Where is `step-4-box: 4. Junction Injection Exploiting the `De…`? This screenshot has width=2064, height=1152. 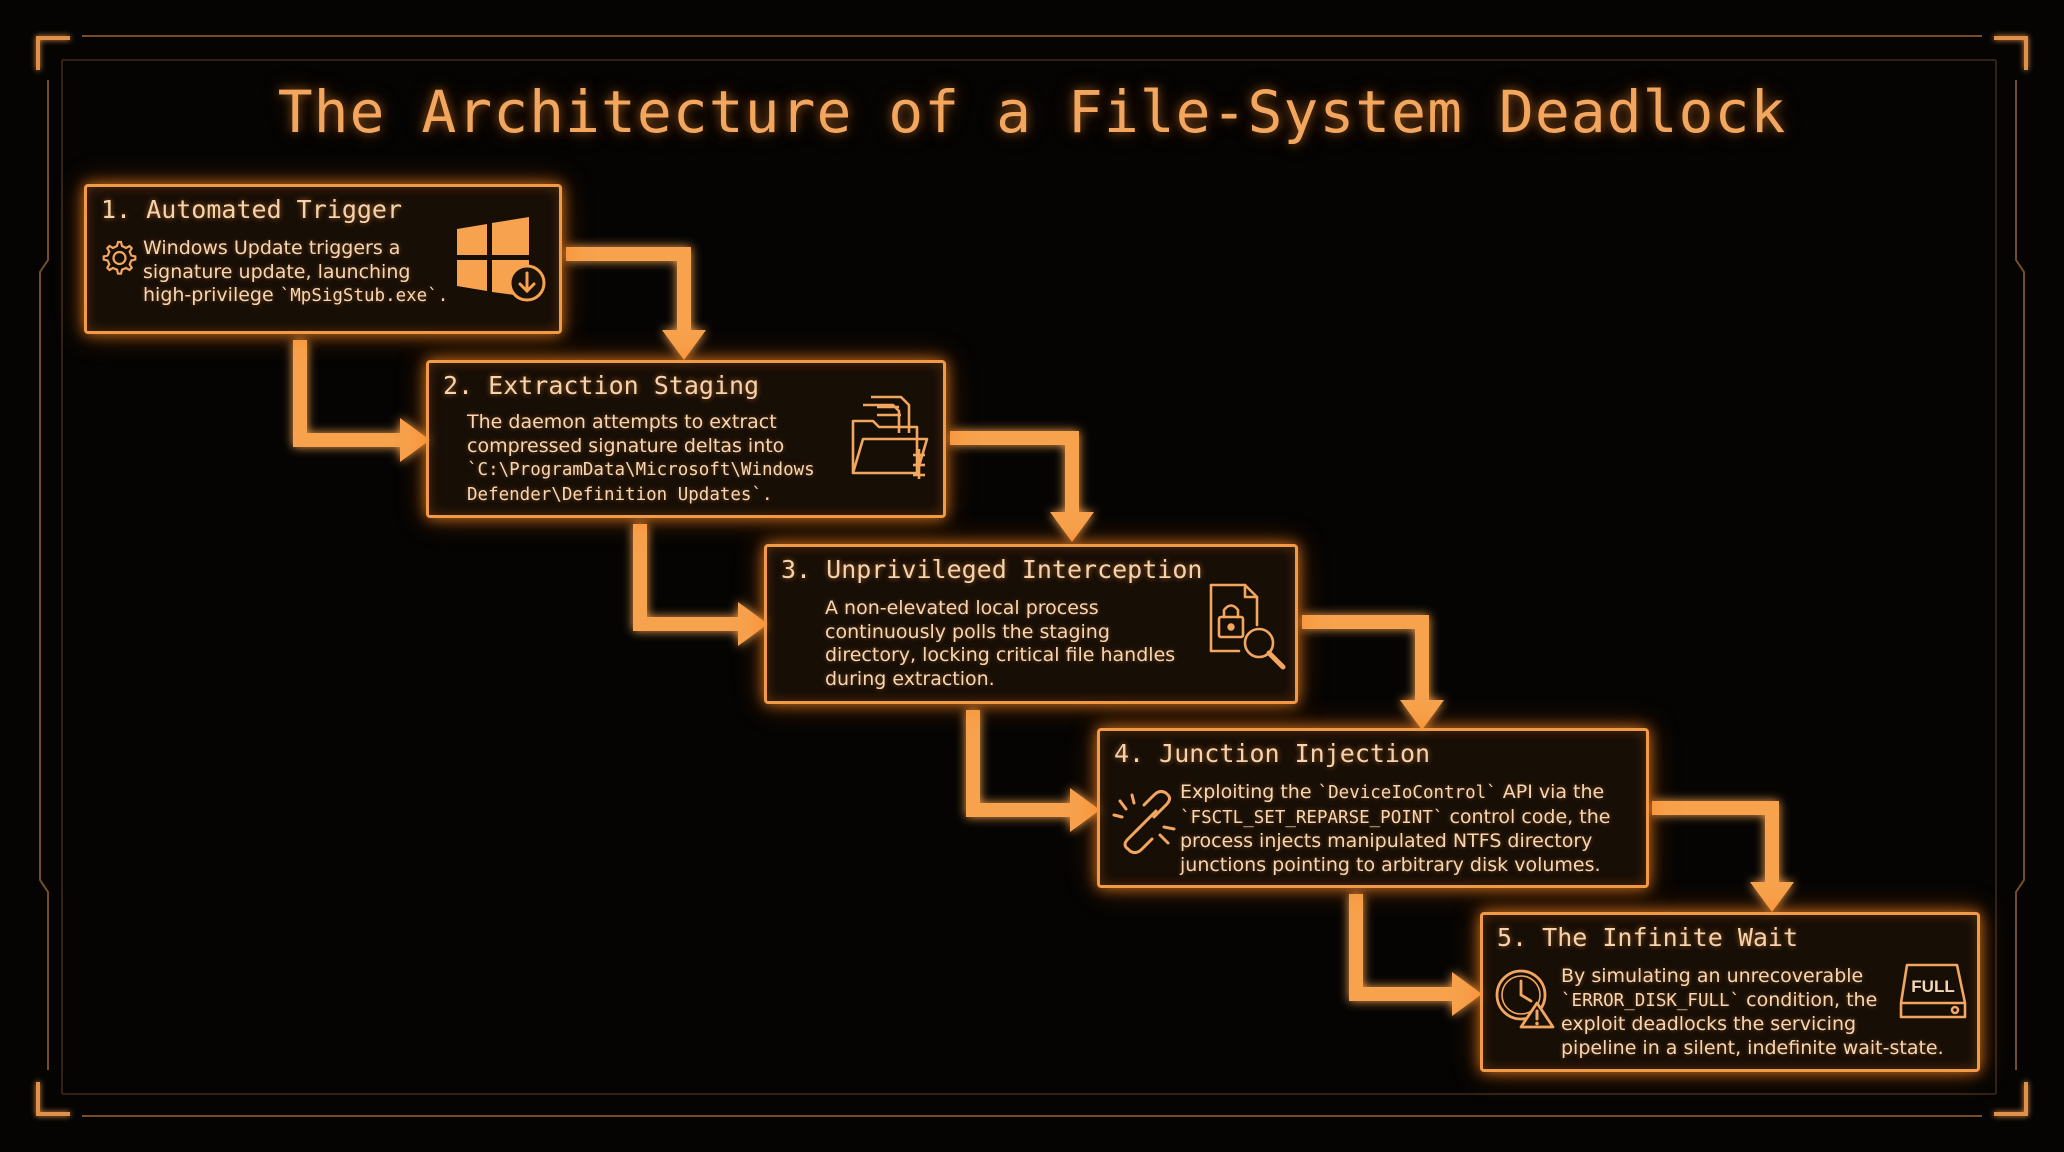
step-4-box: 4. Junction Injection Exploiting the `De… is located at coordinates (1373, 808).